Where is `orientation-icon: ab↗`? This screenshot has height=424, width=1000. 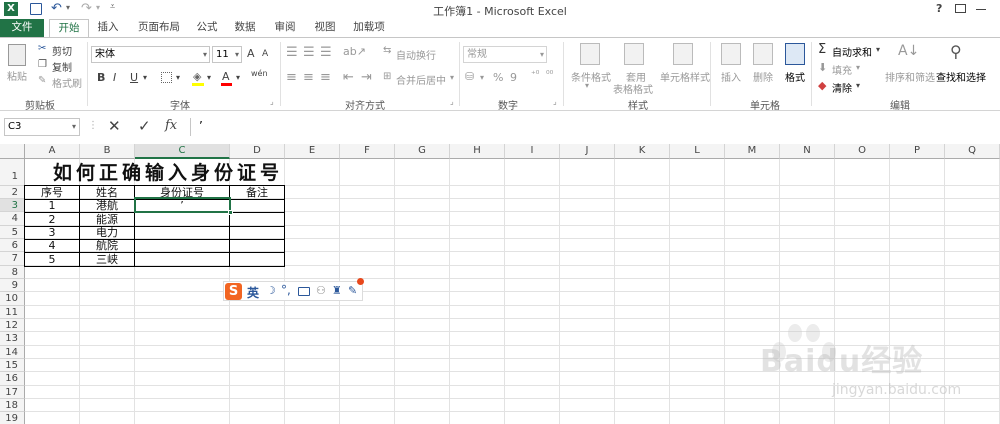 orientation-icon: ab↗ is located at coordinates (354, 51).